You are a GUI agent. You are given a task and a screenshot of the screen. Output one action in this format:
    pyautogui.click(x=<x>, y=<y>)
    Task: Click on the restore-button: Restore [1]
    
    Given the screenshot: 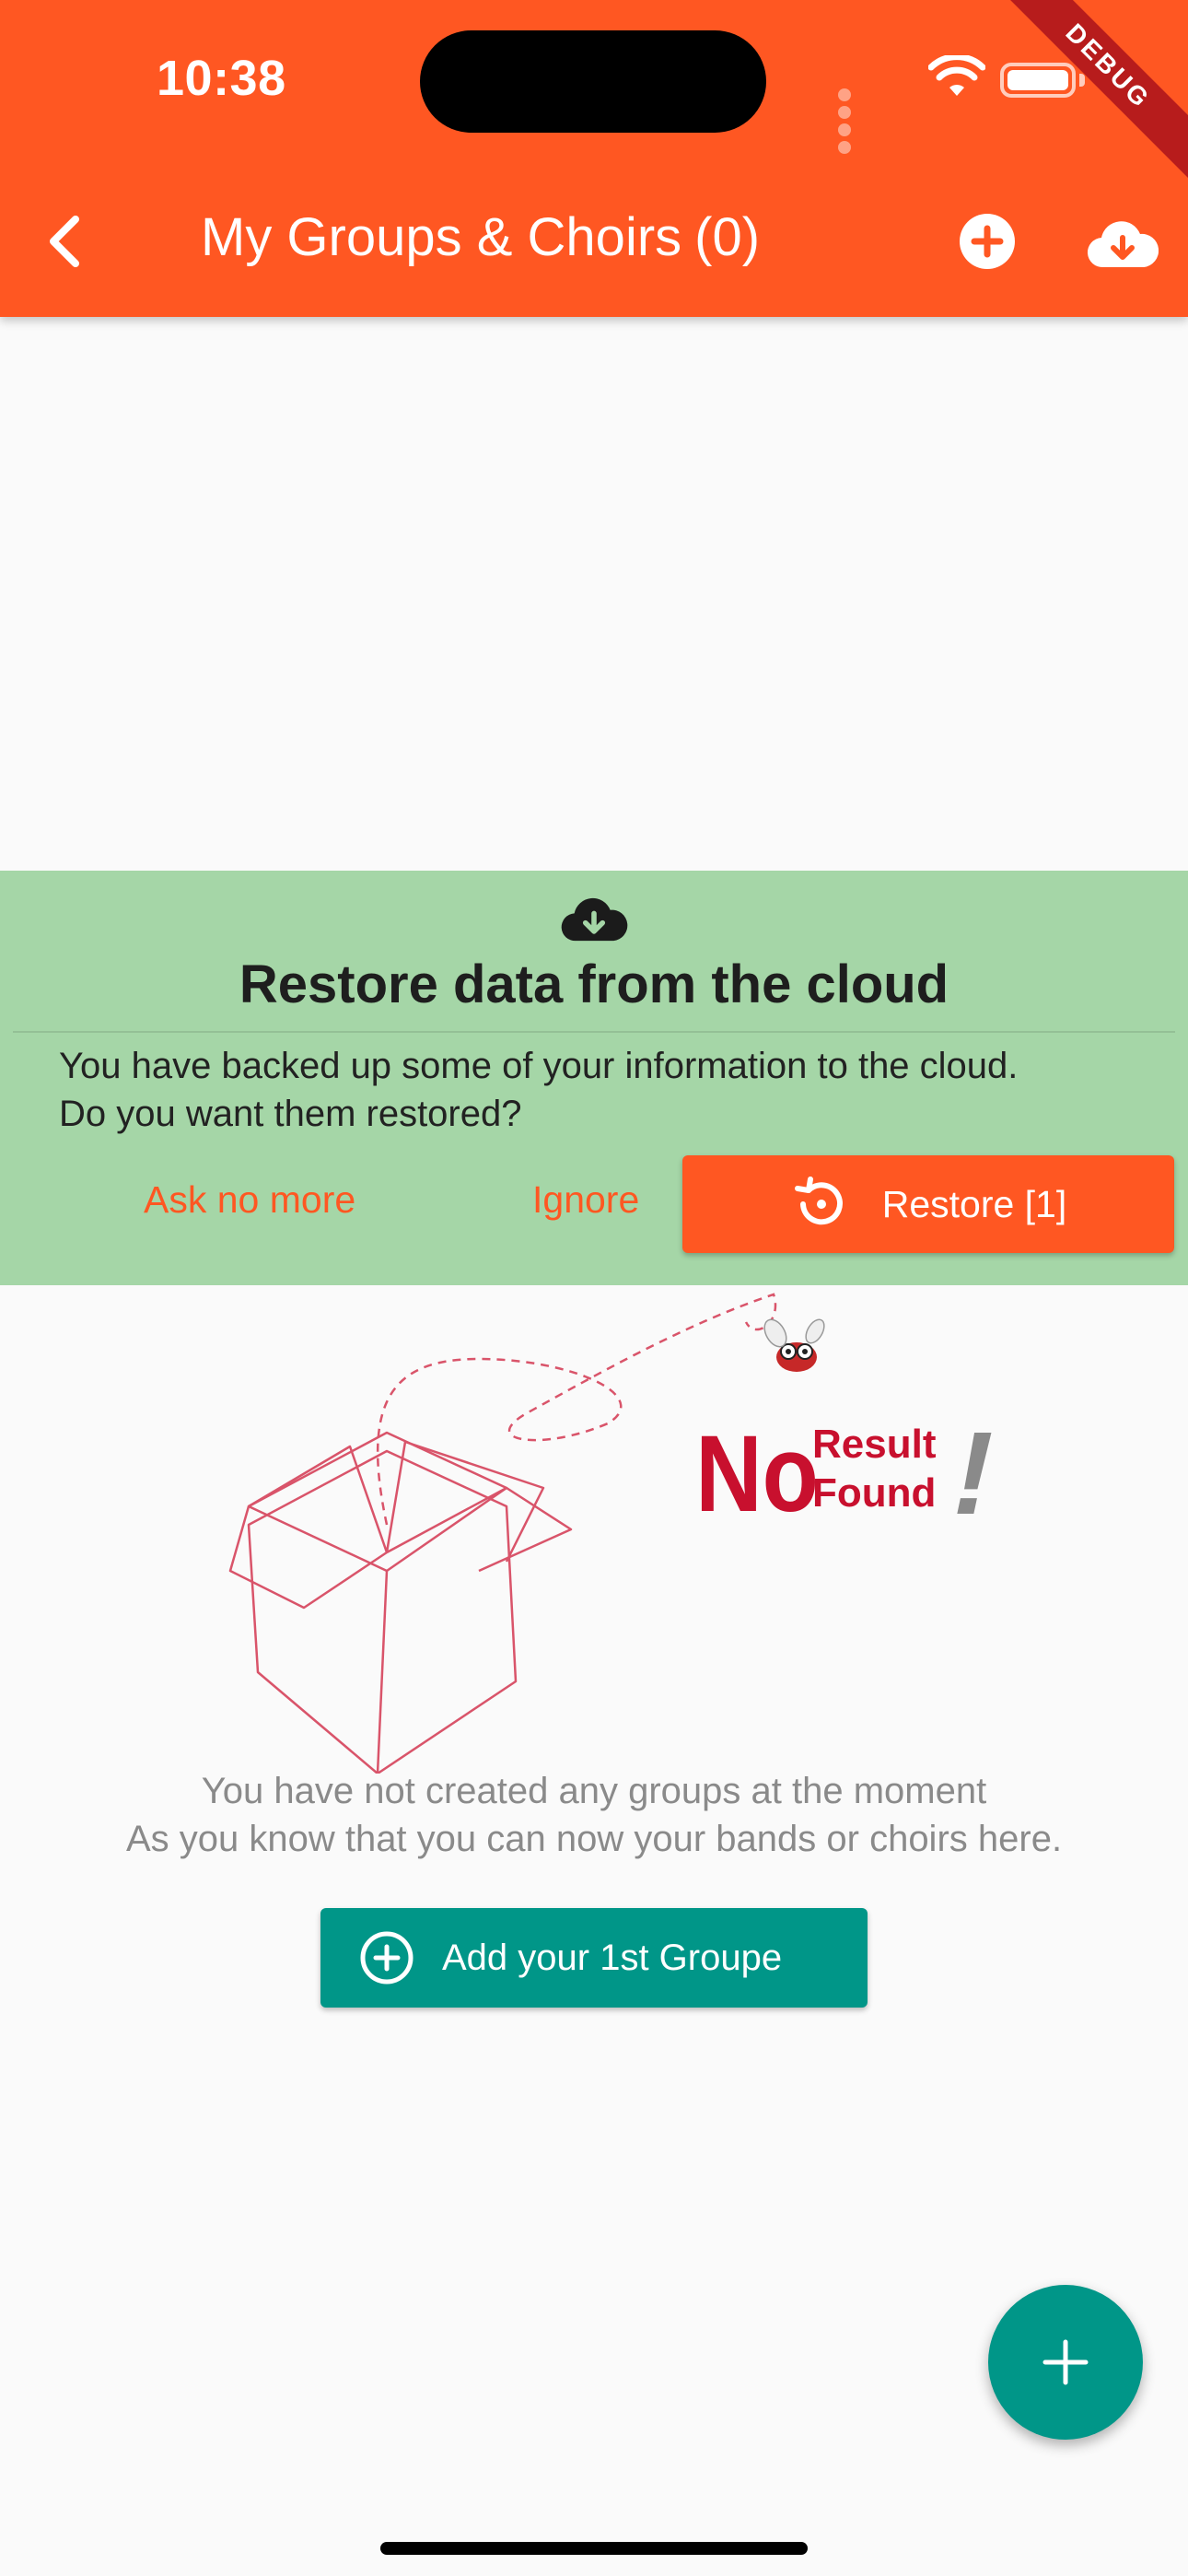 What is the action you would take?
    pyautogui.click(x=928, y=1204)
    